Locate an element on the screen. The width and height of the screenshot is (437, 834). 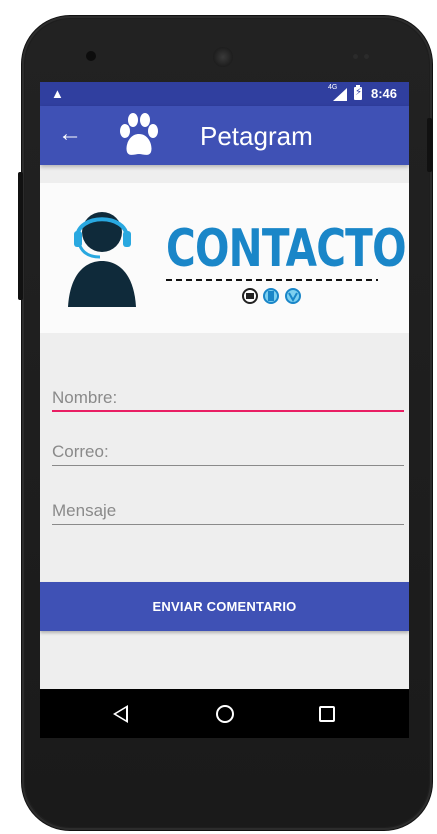
battery-icon: ⚡ is located at coordinates (358, 92).